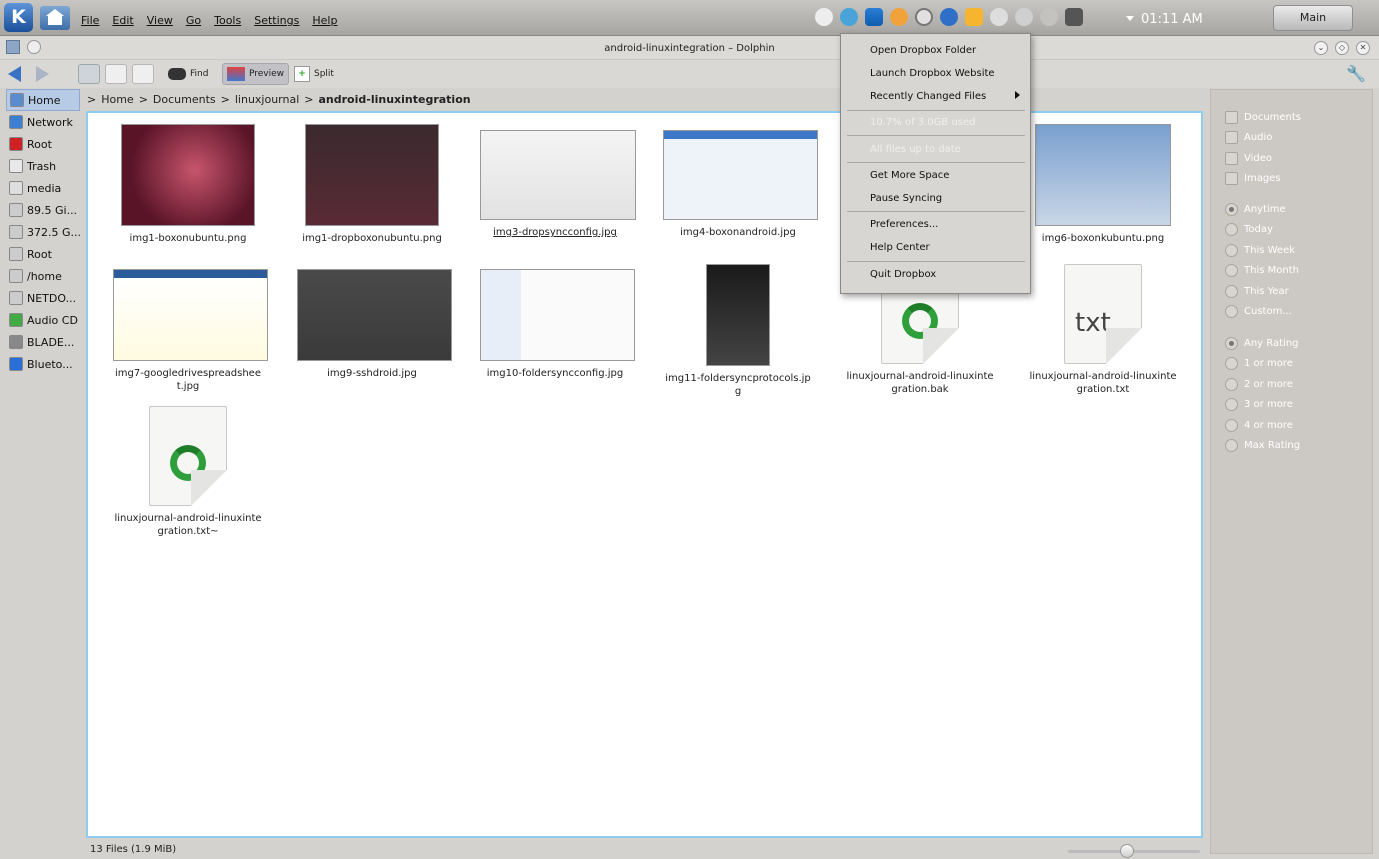 The image size is (1379, 859). I want to click on filter-anytime: Anytime, so click(1295, 209).